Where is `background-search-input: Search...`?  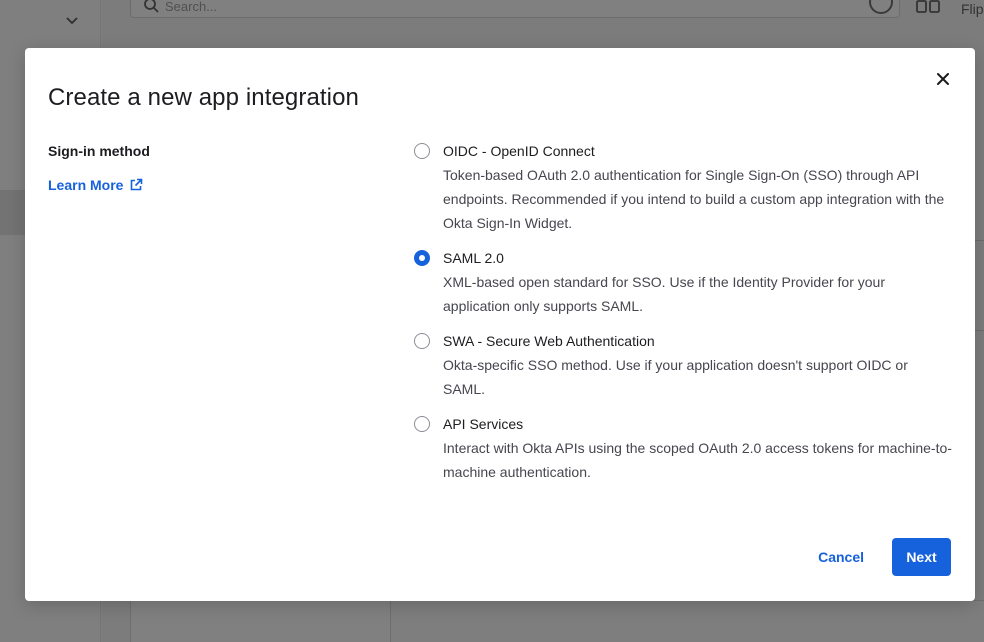 background-search-input: Search... is located at coordinates (515, 9).